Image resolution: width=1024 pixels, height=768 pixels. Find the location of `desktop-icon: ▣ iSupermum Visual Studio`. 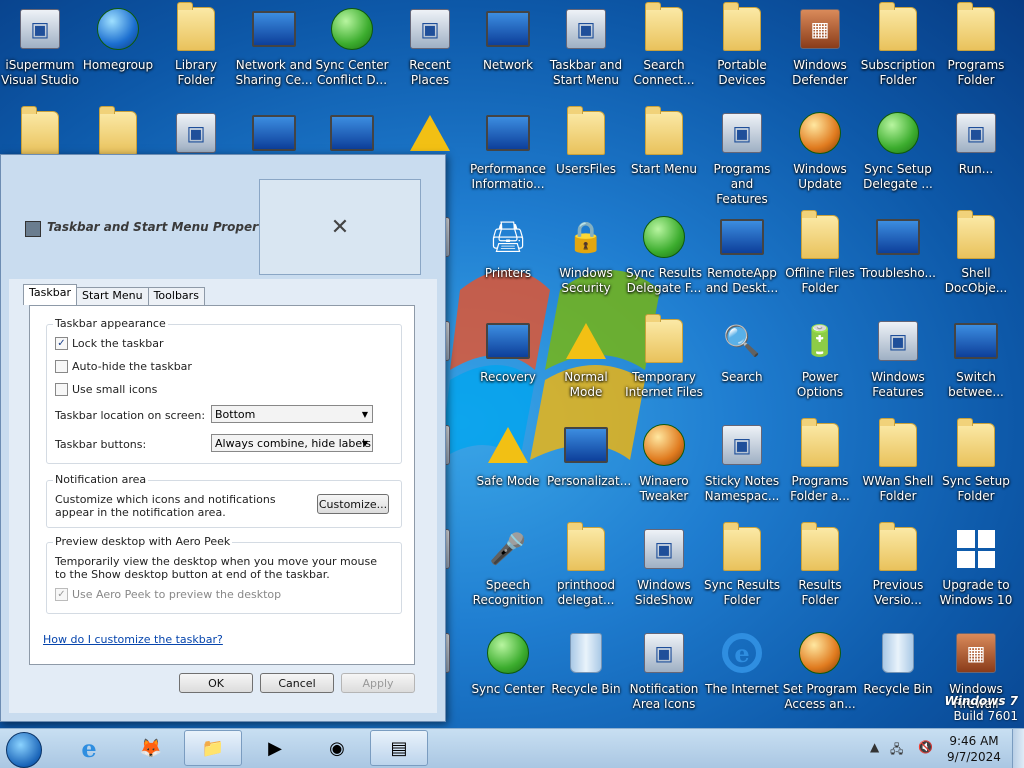

desktop-icon: ▣ iSupermum Visual Studio is located at coordinates (40, 54).